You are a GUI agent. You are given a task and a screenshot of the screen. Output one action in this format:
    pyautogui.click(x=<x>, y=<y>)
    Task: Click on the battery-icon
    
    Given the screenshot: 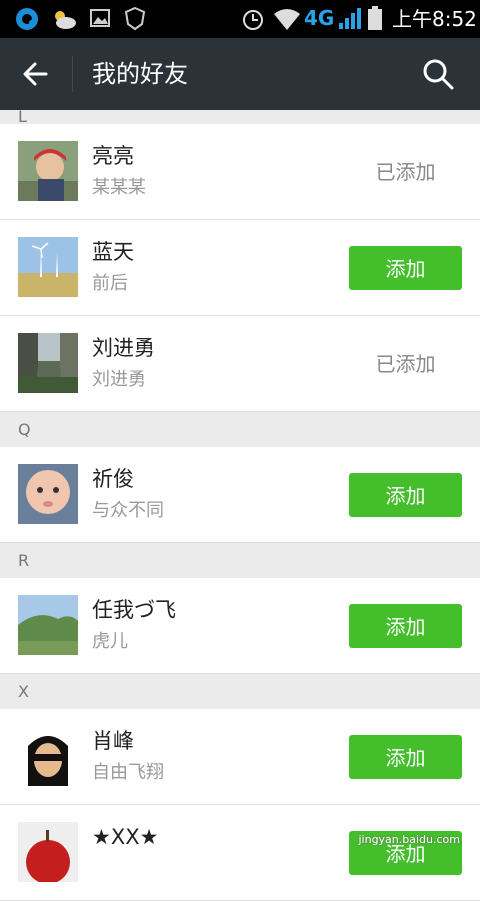 What is the action you would take?
    pyautogui.click(x=375, y=18)
    